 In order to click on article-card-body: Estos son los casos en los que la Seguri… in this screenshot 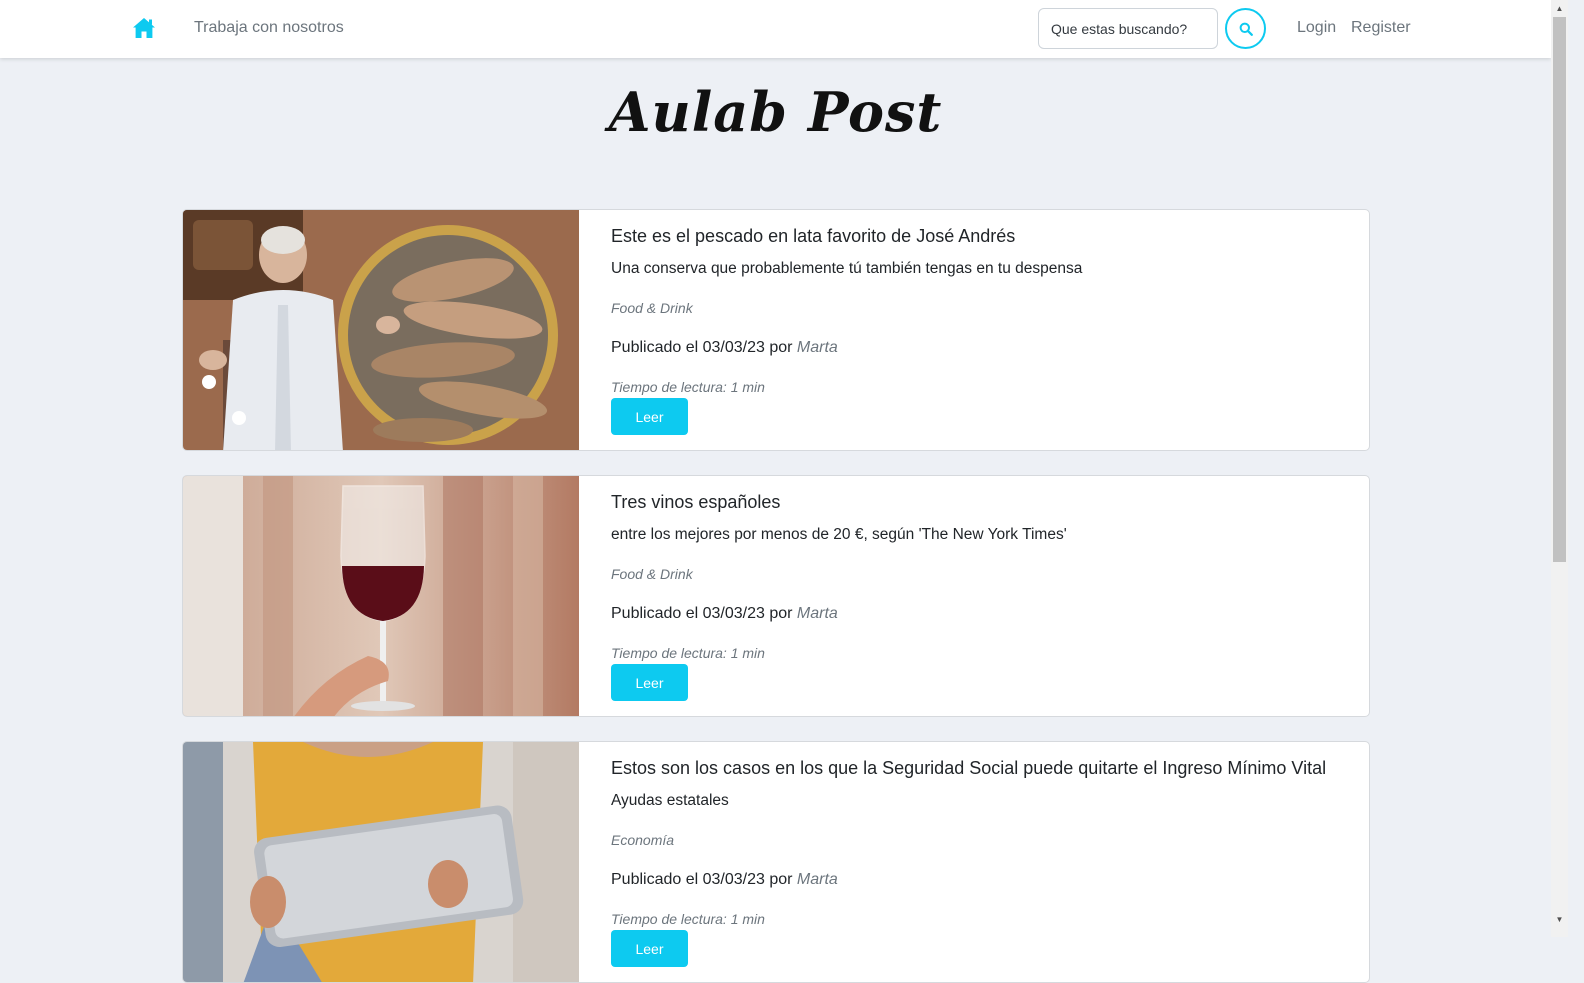, I will do `click(990, 862)`.